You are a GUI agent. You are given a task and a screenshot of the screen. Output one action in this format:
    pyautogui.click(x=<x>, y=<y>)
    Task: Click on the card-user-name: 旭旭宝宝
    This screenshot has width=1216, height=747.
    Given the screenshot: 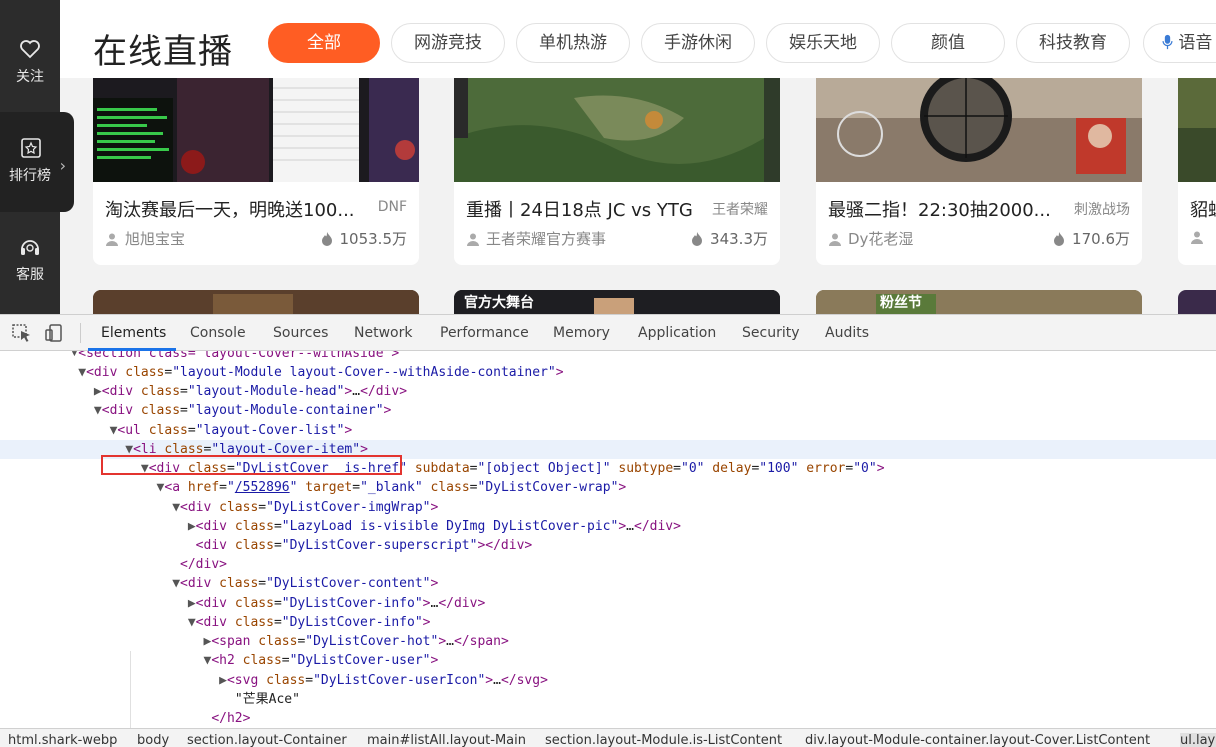 What is the action you would take?
    pyautogui.click(x=155, y=239)
    